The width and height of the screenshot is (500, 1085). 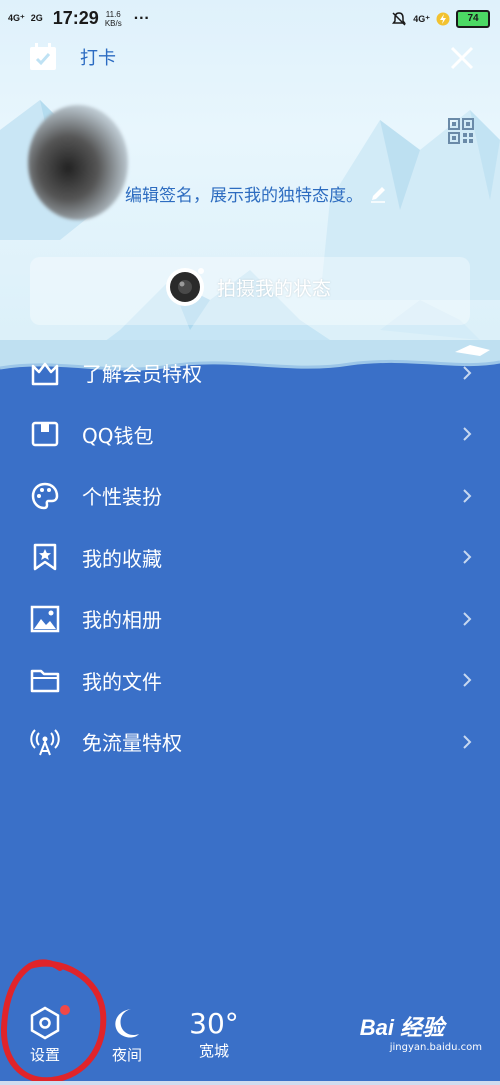 I want to click on menu-item-files: 我的文件, so click(x=250, y=681).